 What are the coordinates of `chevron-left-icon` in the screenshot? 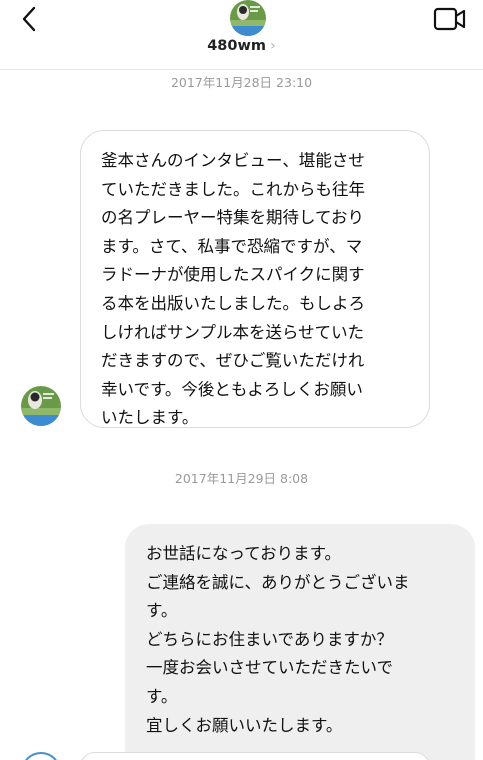 It's located at (29, 19).